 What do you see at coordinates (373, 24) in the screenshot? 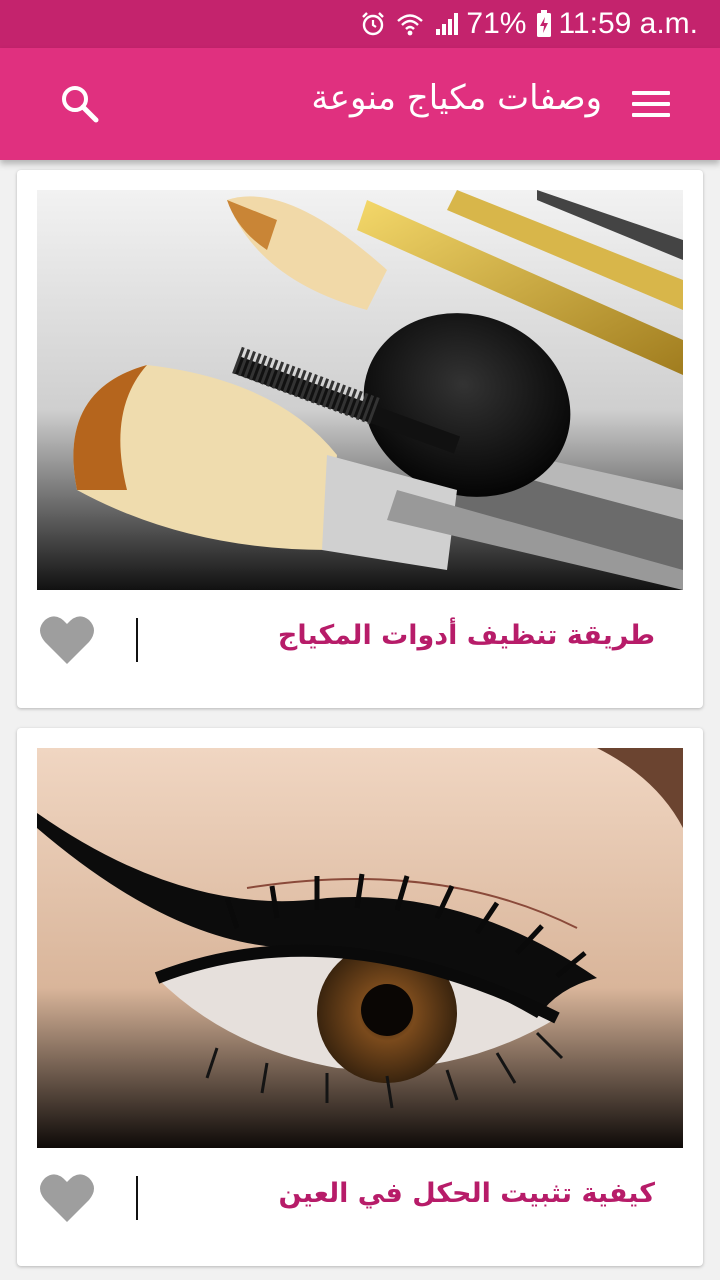
I see `alarm-icon` at bounding box center [373, 24].